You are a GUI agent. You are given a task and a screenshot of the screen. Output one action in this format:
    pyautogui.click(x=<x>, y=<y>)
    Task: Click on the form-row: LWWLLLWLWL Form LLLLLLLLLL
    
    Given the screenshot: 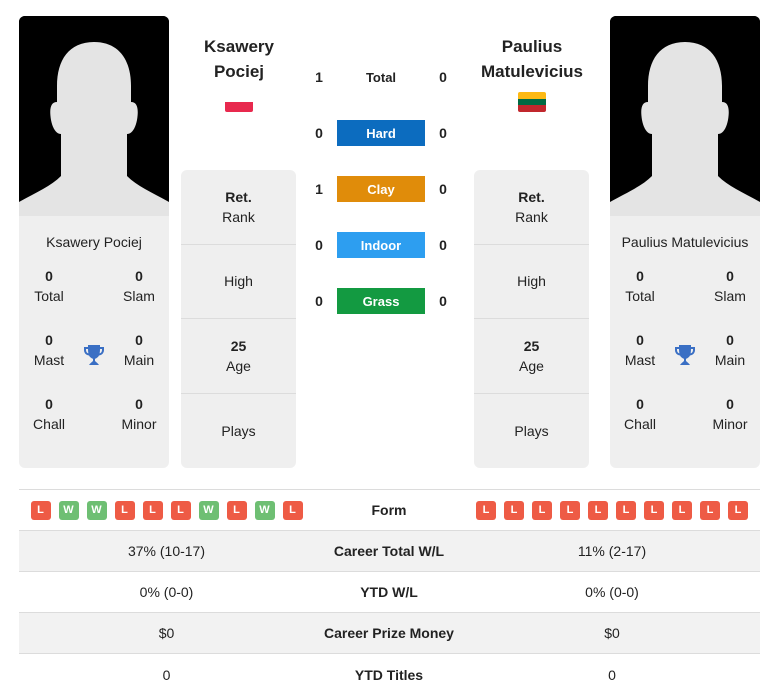 What is the action you would take?
    pyautogui.click(x=389, y=510)
    